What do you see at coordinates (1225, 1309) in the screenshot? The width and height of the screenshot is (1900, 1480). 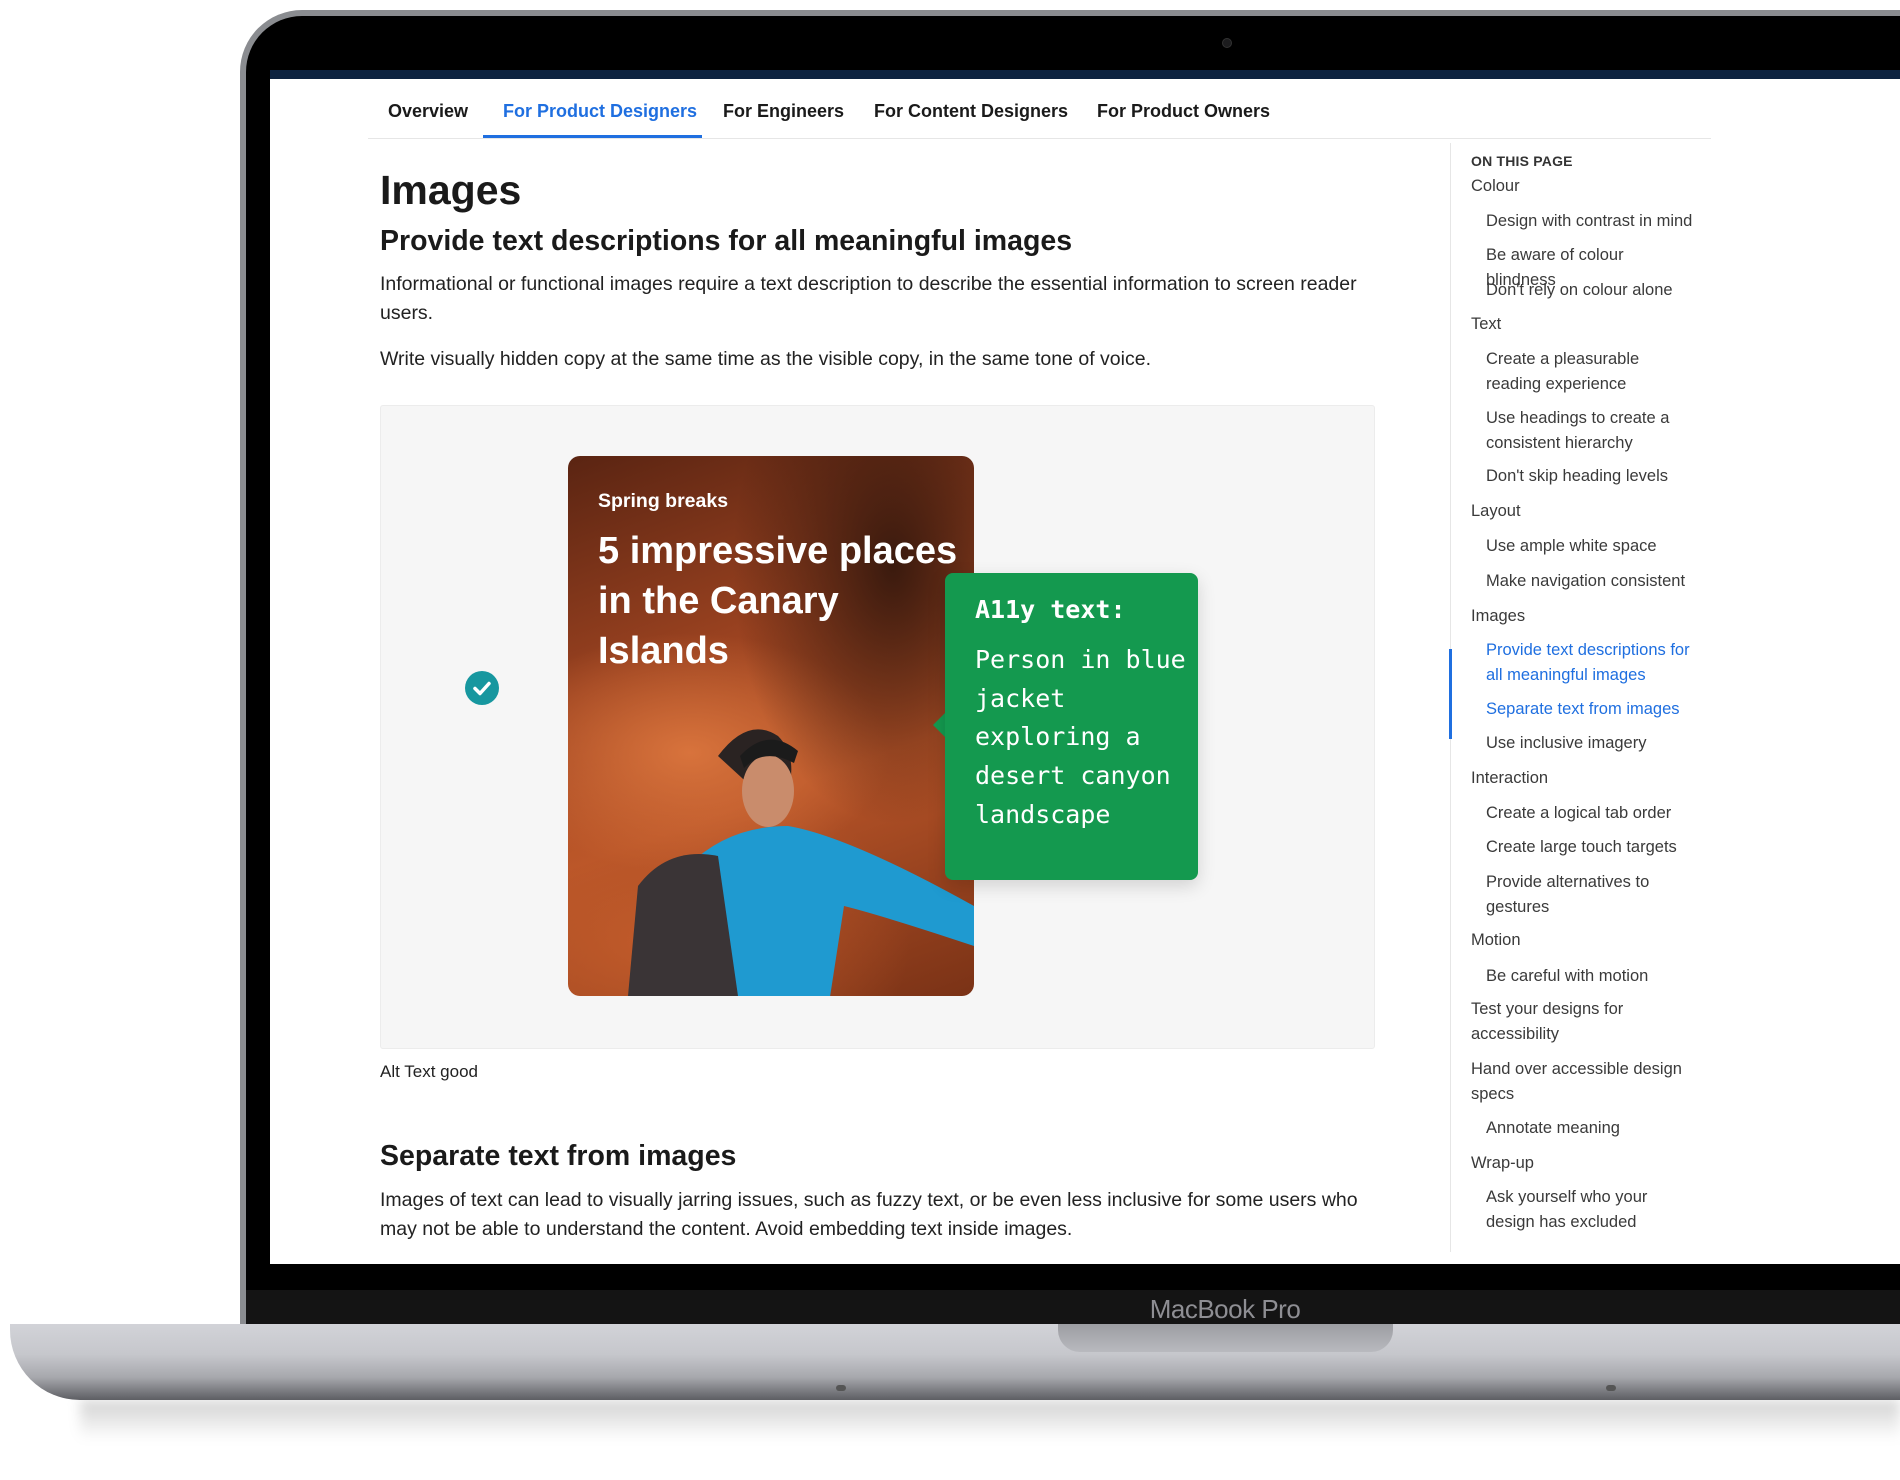 I see `brand-label: MacBook Pro` at bounding box center [1225, 1309].